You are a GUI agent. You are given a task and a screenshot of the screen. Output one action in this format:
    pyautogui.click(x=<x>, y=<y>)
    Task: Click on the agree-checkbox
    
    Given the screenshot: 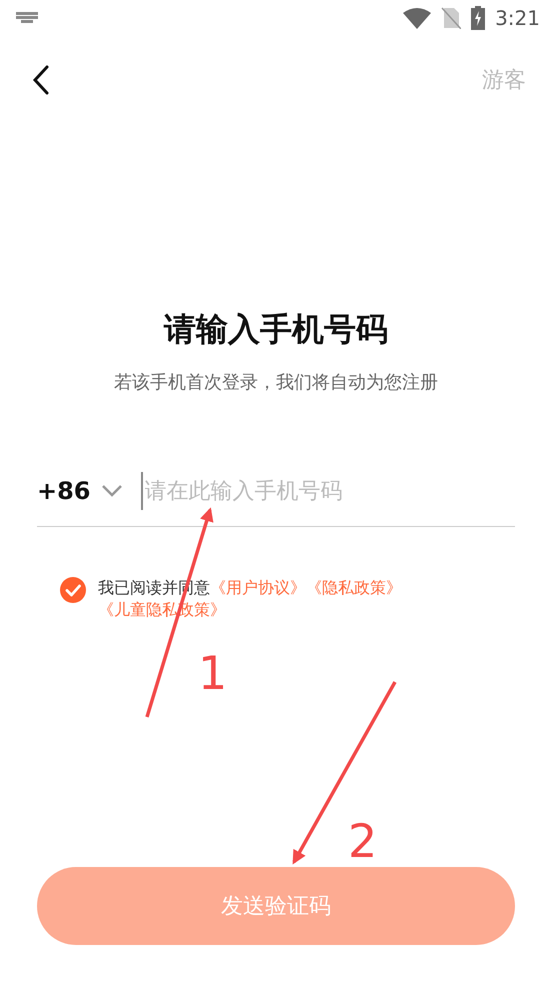 What is the action you would take?
    pyautogui.click(x=73, y=590)
    